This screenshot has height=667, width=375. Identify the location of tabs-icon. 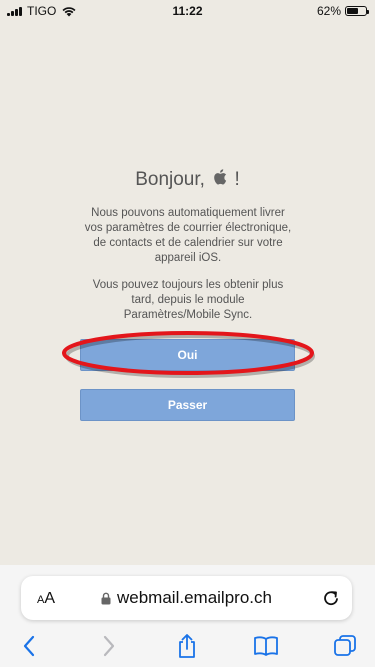
(345, 645).